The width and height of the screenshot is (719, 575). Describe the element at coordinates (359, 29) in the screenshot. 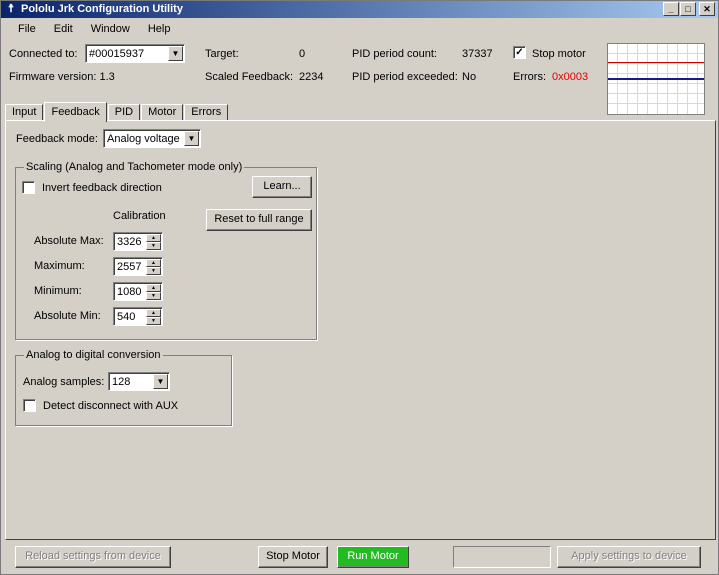

I see `menu-bar: File Edit Window Help` at that location.